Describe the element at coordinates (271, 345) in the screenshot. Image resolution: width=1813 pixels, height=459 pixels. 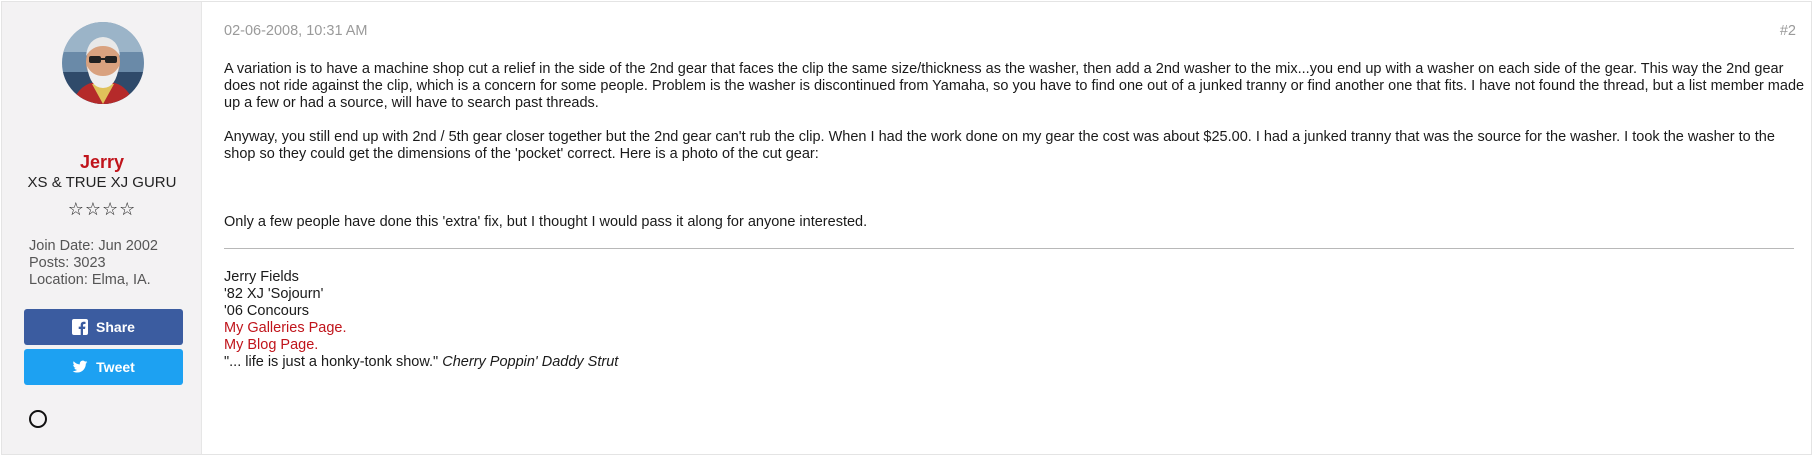
I see `blog-link: My Blog Page.` at that location.